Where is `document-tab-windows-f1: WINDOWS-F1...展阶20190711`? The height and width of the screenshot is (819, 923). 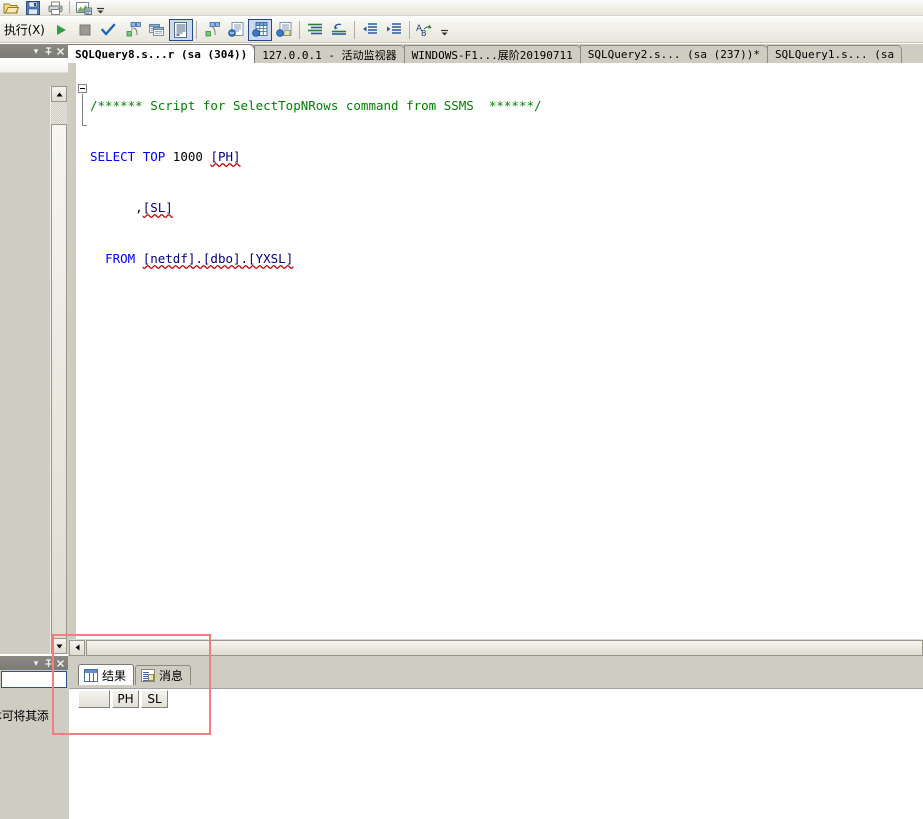
document-tab-windows-f1: WINDOWS-F1...展阶20190711 is located at coordinates (492, 54).